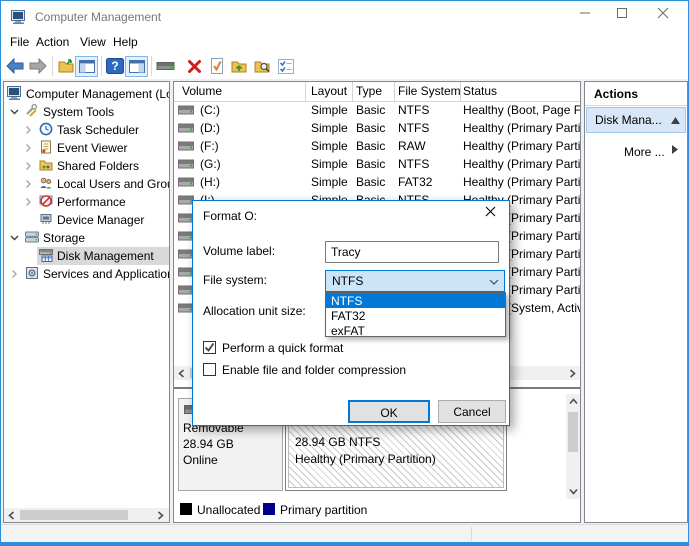 The height and width of the screenshot is (546, 689). I want to click on disk-view-vscrollbar, so click(573, 446).